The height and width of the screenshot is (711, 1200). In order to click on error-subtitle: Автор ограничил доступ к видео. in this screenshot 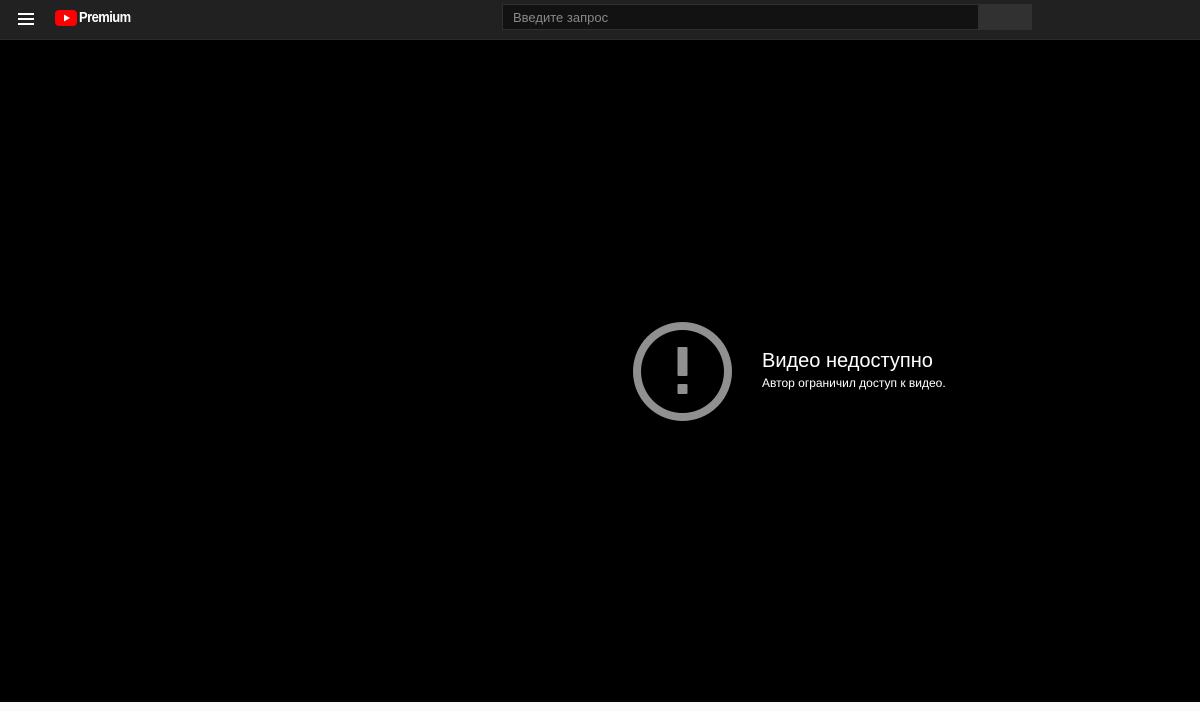, I will do `click(854, 383)`.